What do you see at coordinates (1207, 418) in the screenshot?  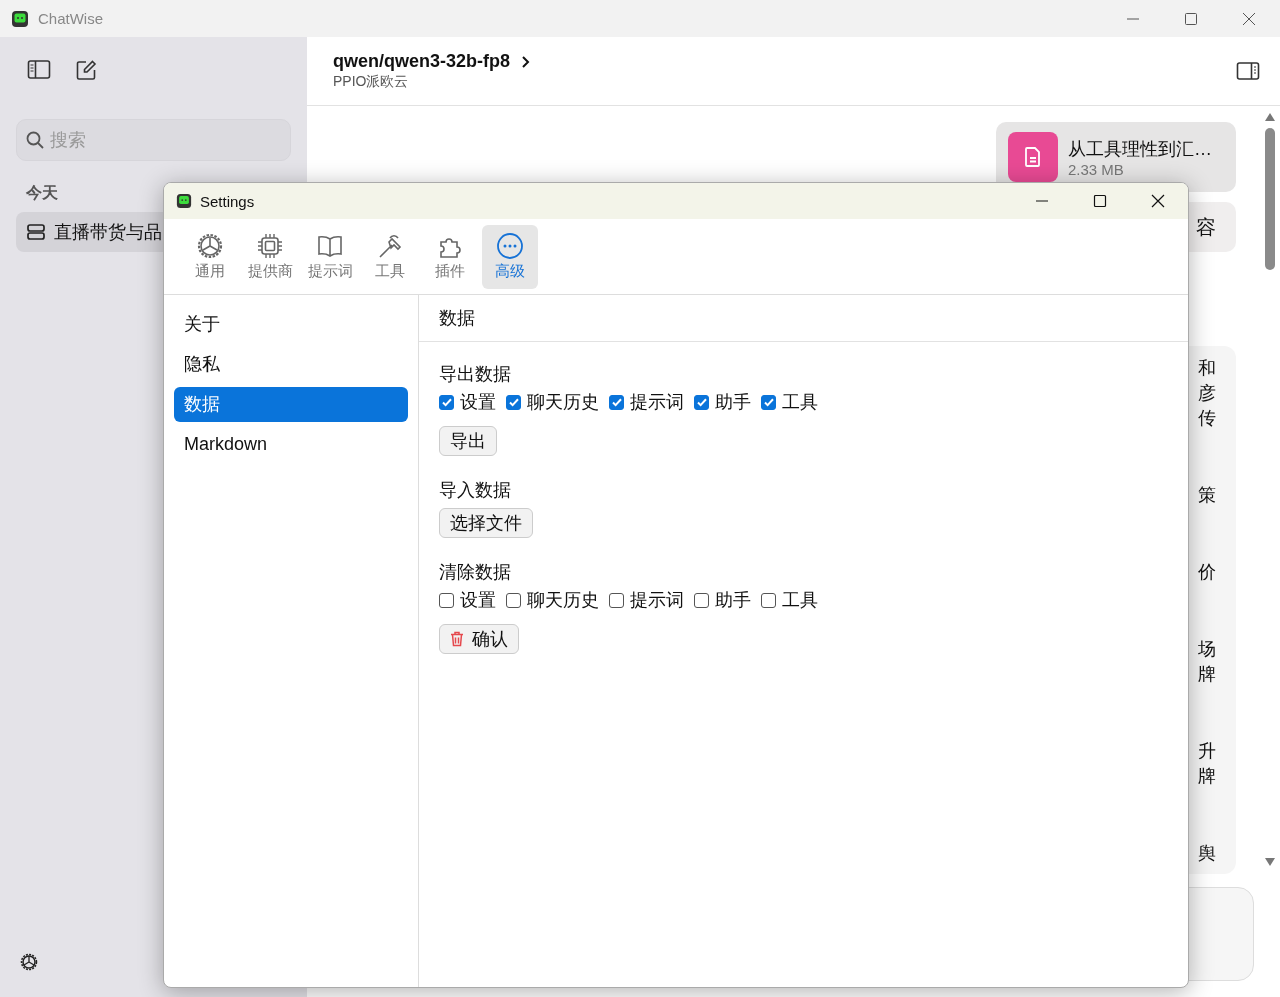 I see `message-text: 传` at bounding box center [1207, 418].